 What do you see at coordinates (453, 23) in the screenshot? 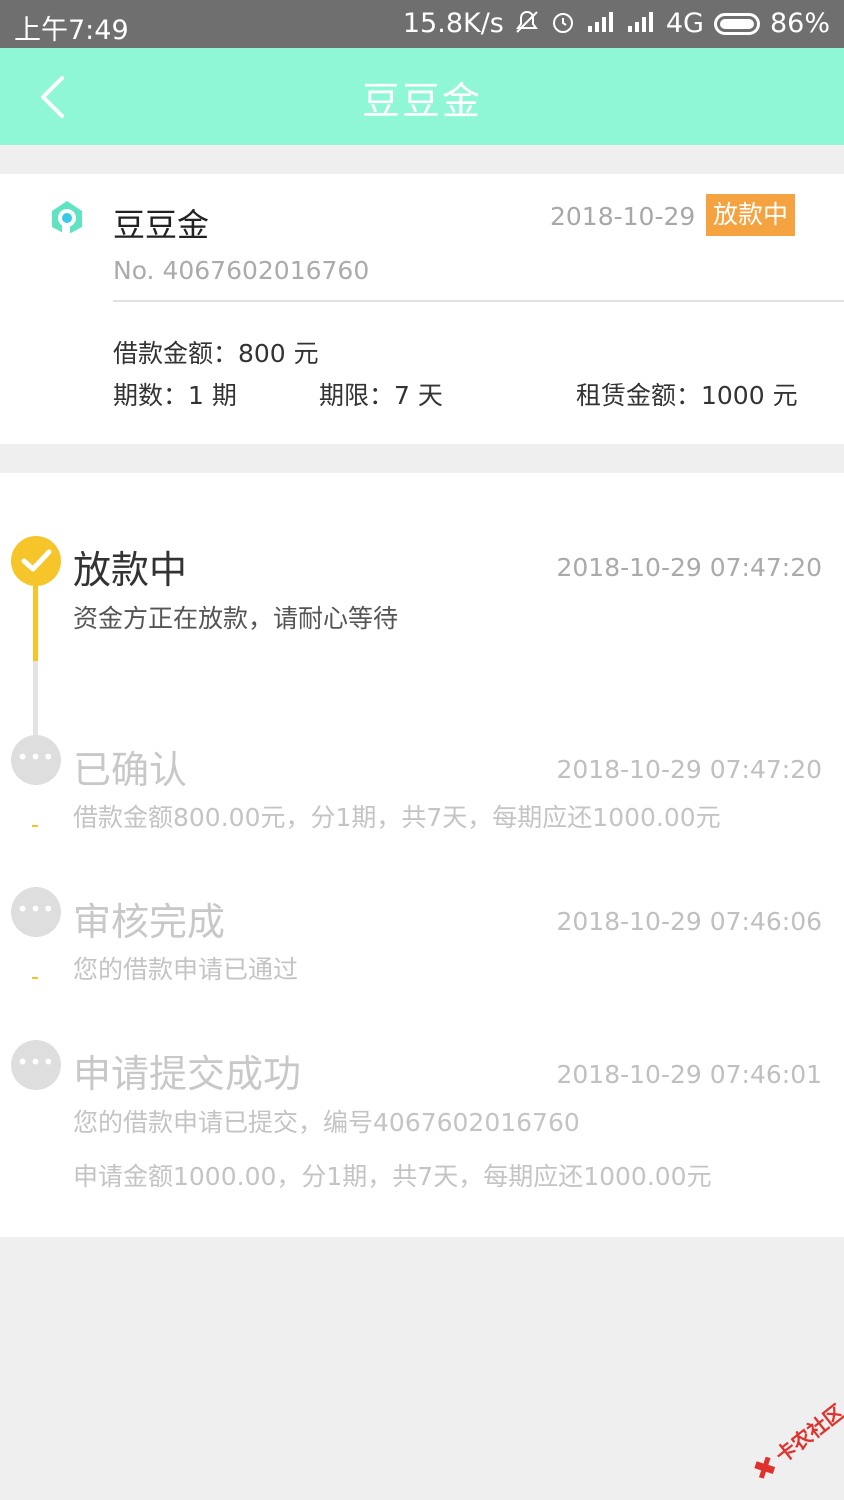
I see `net-speed: 15.8K/s` at bounding box center [453, 23].